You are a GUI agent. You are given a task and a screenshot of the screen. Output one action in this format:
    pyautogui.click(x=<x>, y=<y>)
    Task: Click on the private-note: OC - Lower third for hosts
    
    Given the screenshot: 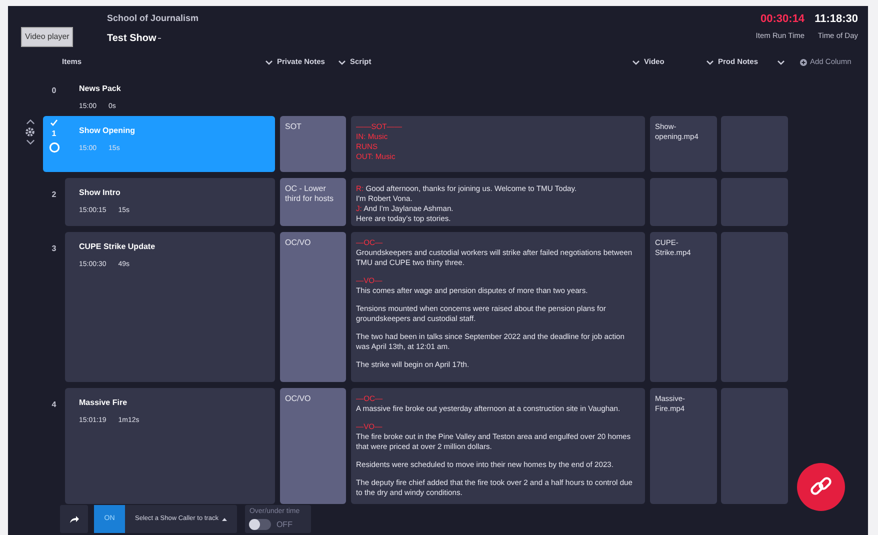 What is the action you would take?
    pyautogui.click(x=309, y=194)
    